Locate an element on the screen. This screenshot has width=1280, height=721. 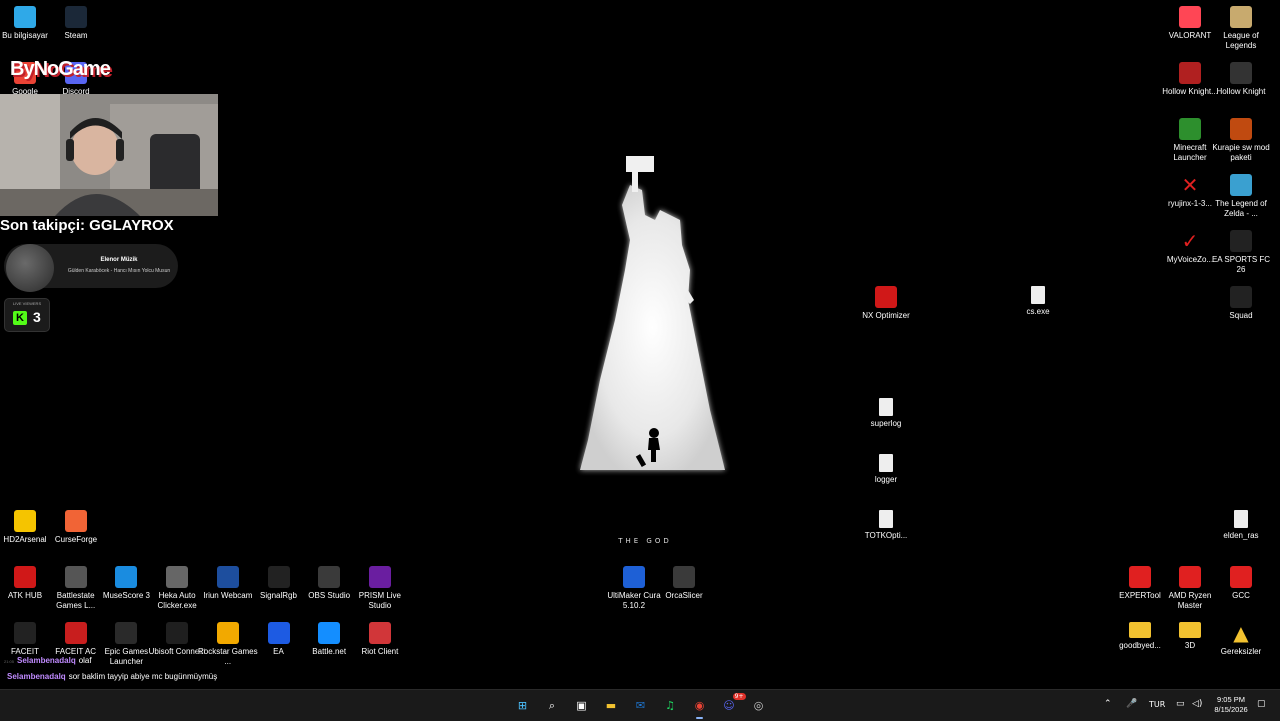
desktop-shortcut-label: PRISM Live Studio is located at coordinates (379, 600).